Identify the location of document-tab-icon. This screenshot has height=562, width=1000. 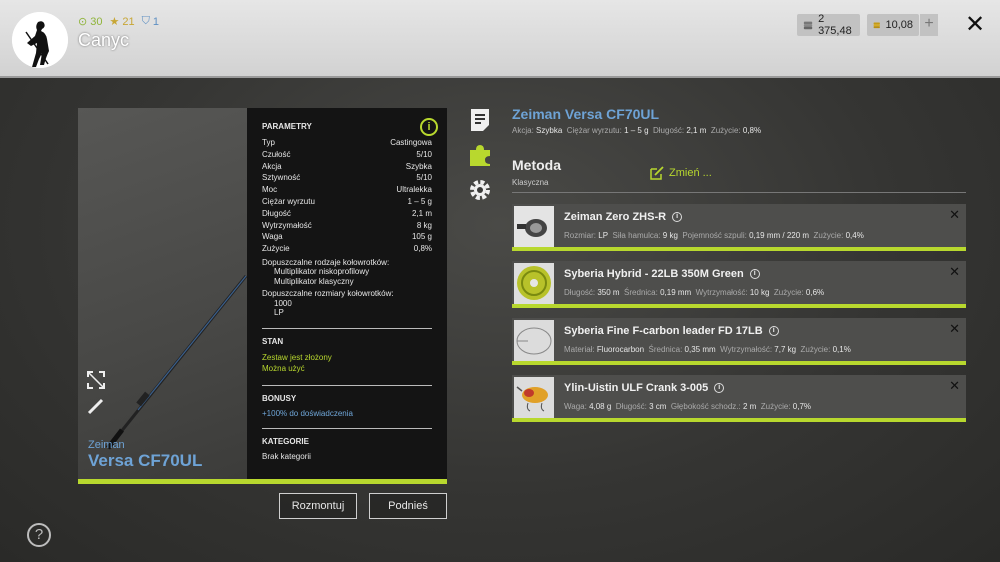
(480, 120).